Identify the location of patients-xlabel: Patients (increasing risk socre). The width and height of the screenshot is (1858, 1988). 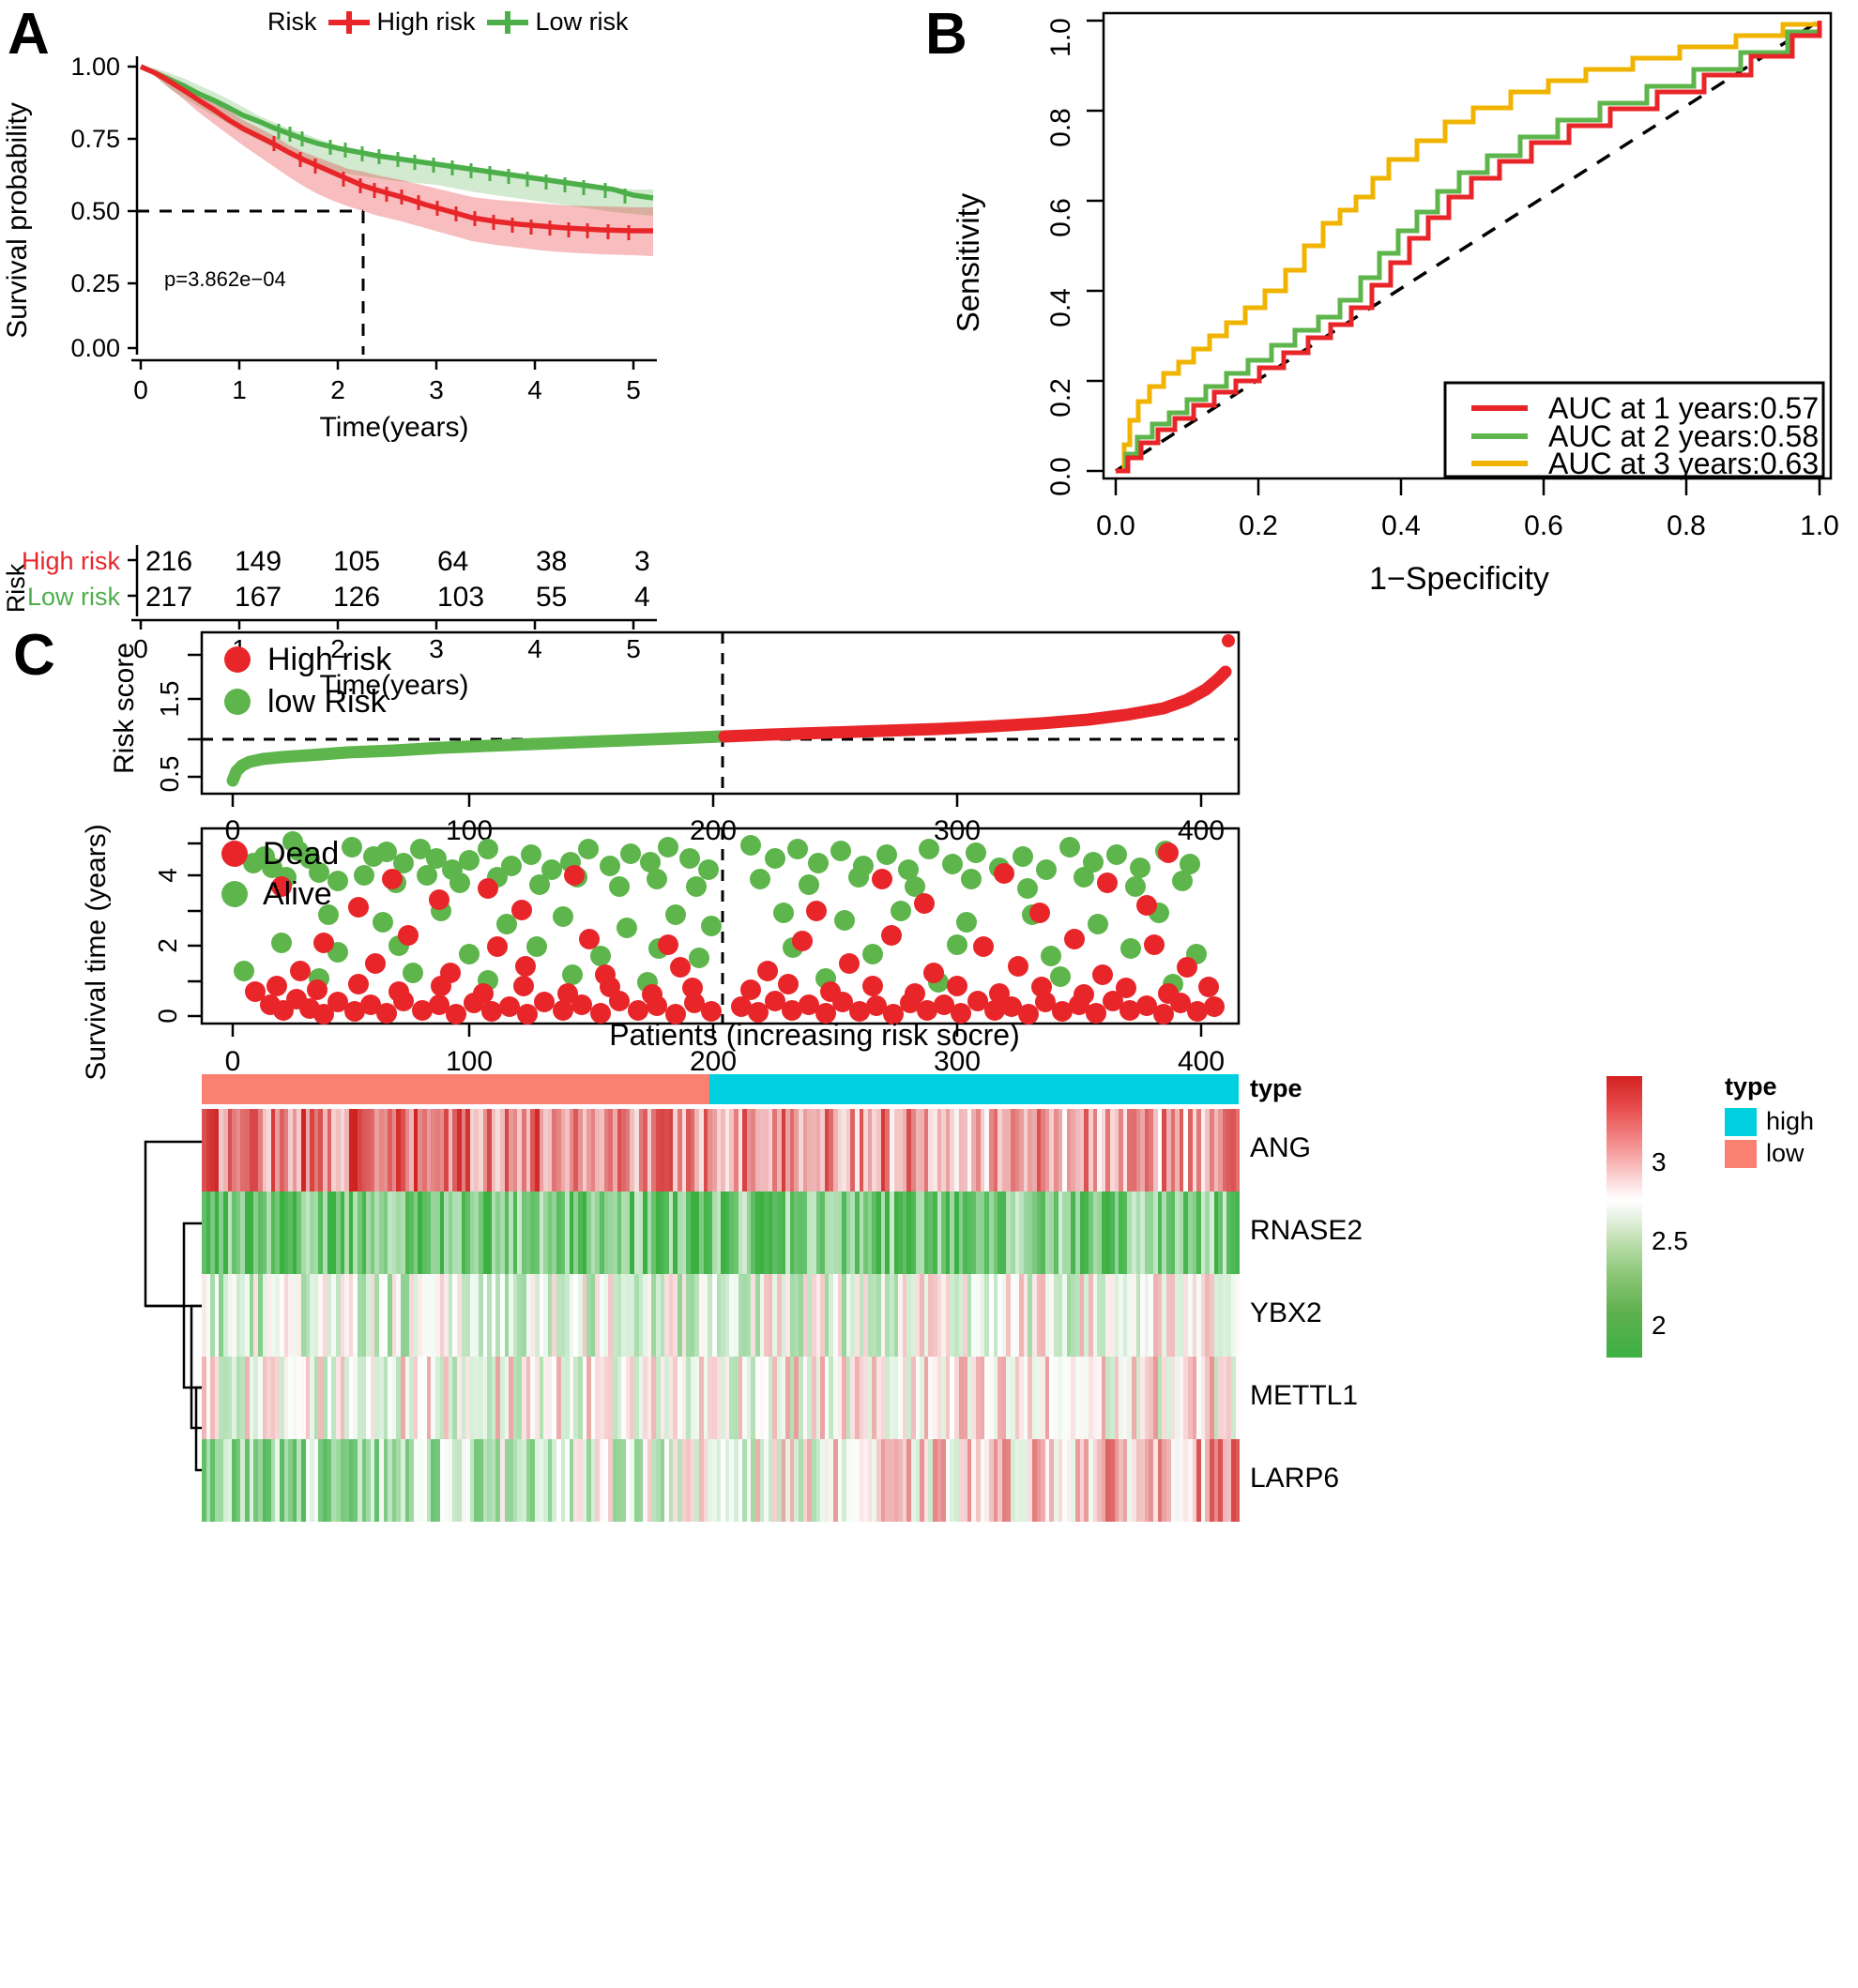
(814, 1035).